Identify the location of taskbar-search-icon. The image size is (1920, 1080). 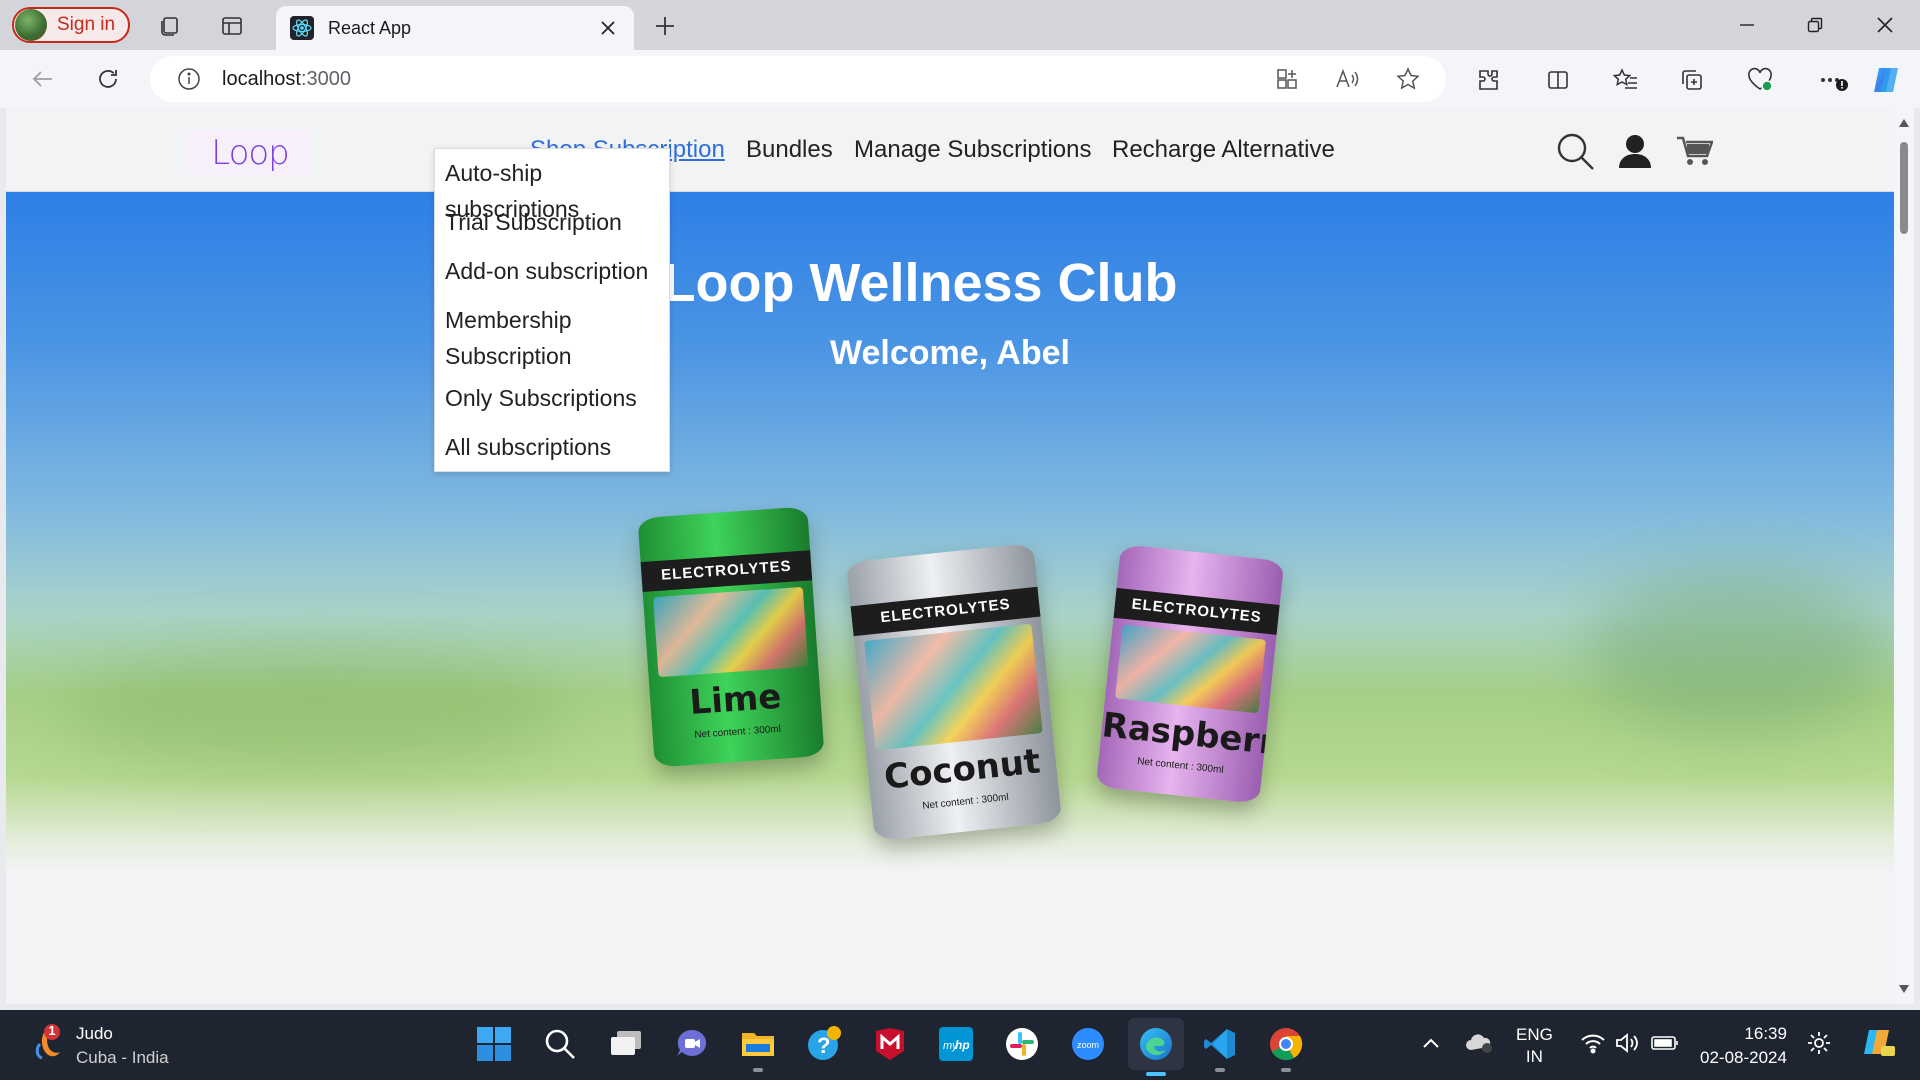
(560, 1044).